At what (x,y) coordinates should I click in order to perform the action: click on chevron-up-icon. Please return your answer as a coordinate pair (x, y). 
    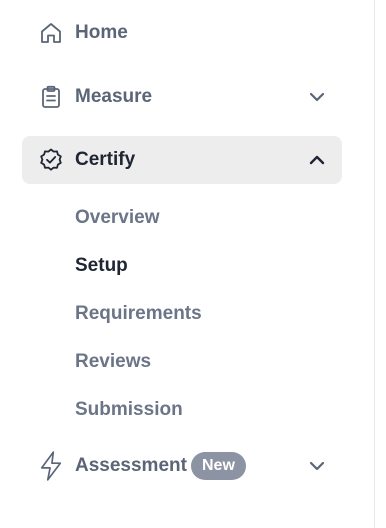
    Looking at the image, I should click on (317, 160).